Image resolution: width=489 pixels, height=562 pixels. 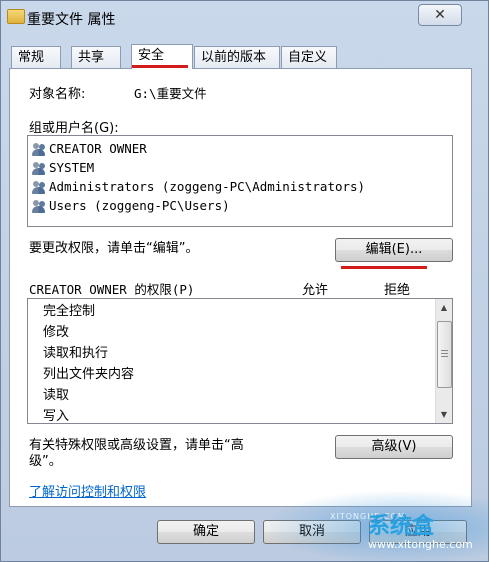 What do you see at coordinates (309, 57) in the screenshot?
I see `tab-customize: 自定义` at bounding box center [309, 57].